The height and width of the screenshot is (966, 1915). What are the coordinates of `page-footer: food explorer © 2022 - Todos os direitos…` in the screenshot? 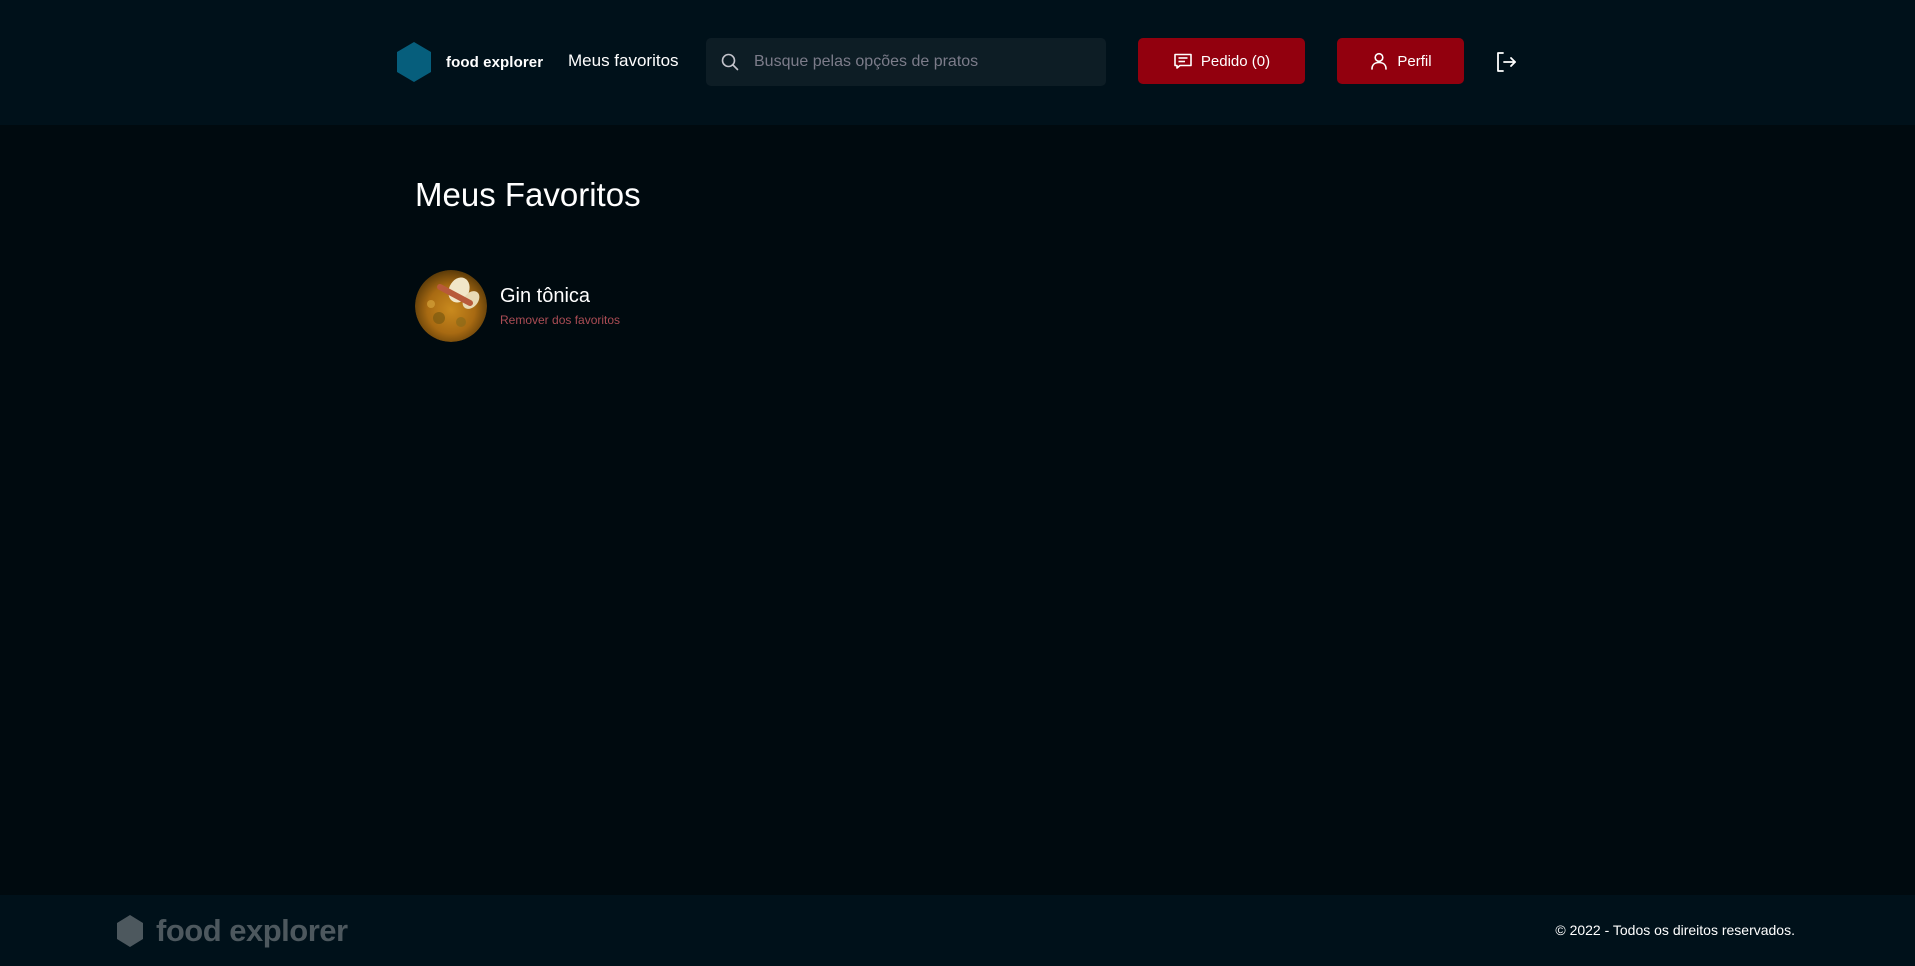 It's located at (957, 930).